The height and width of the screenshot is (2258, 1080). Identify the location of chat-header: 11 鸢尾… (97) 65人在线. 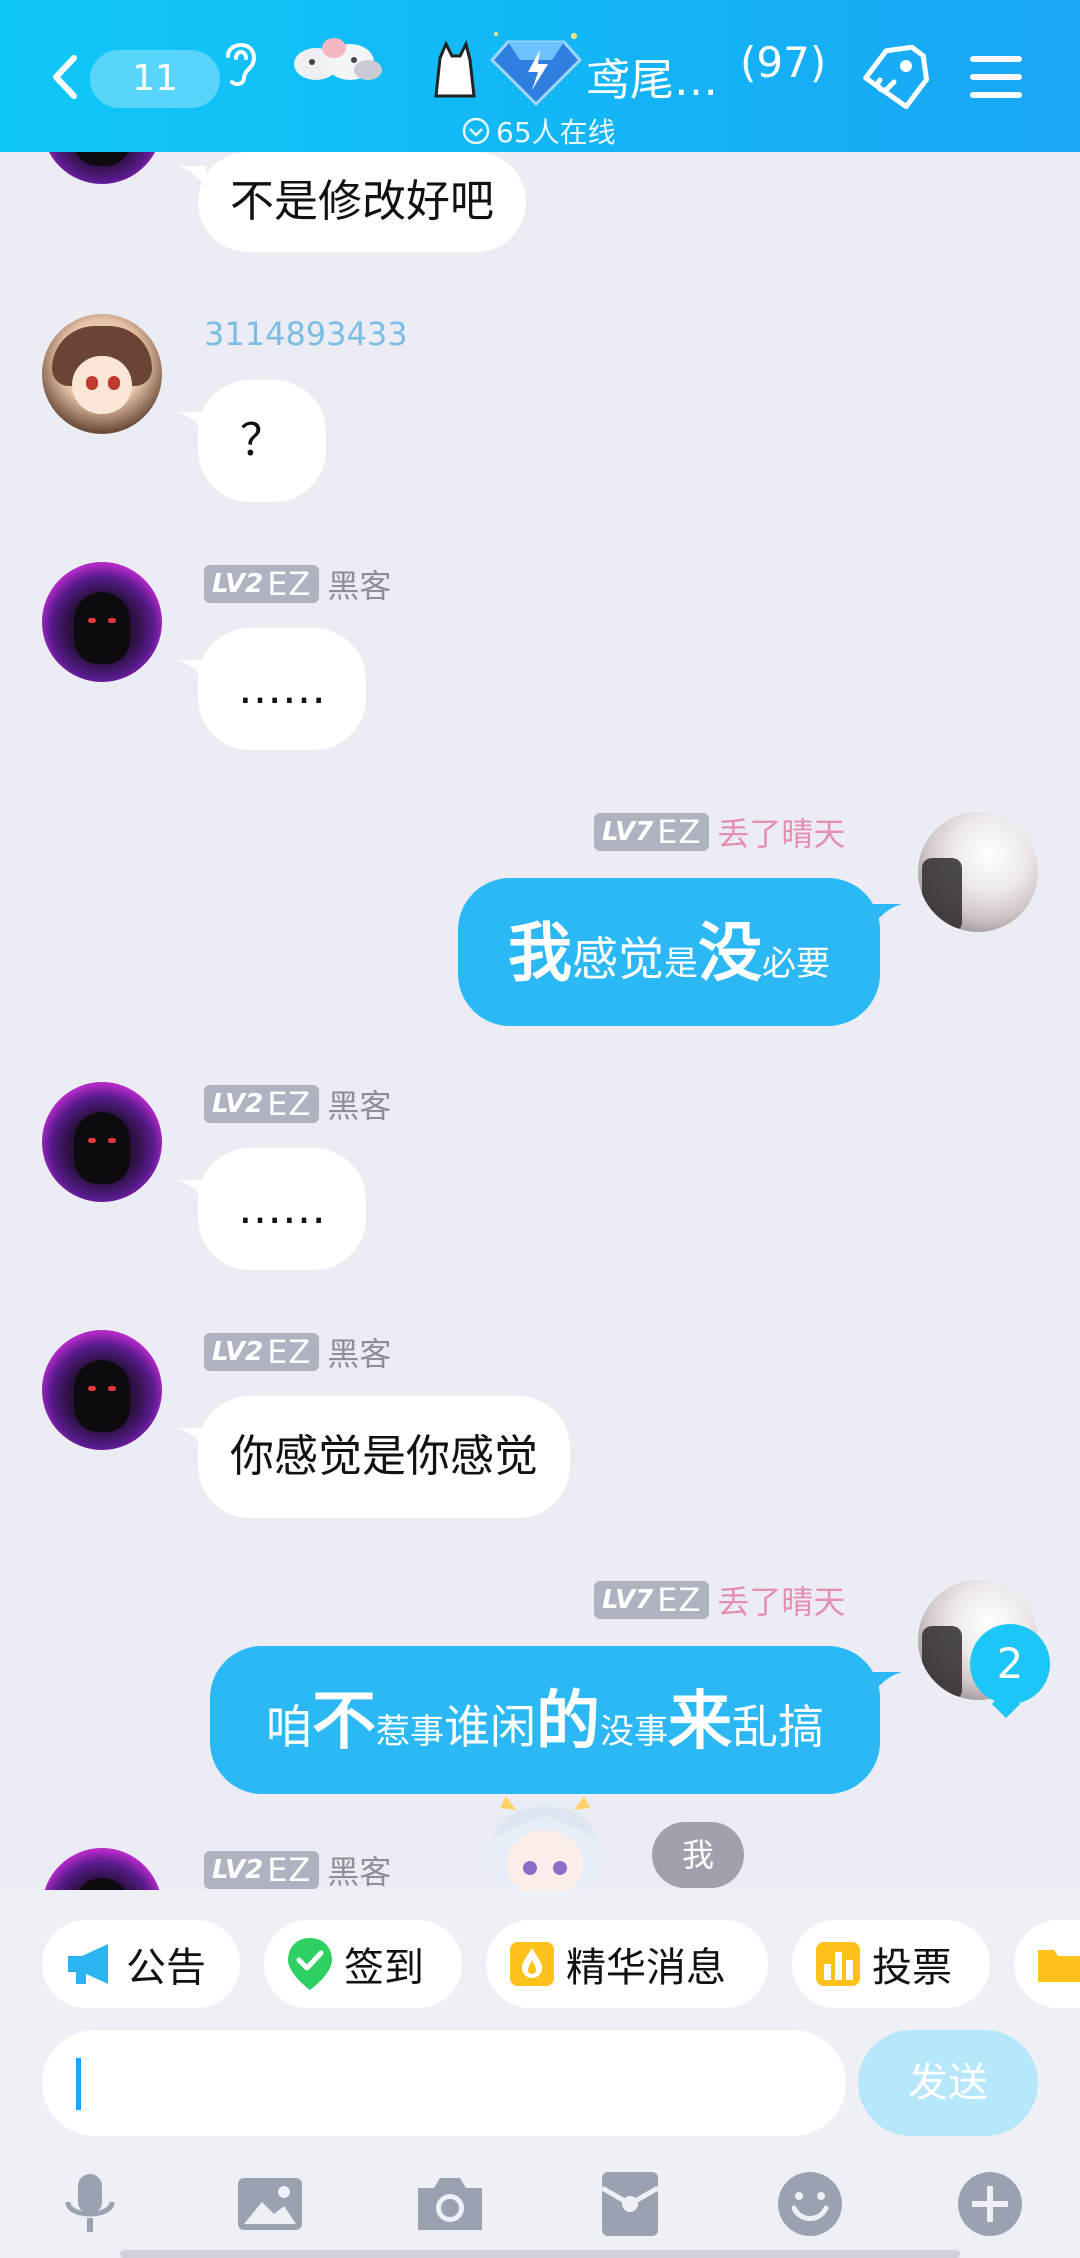
(540, 76).